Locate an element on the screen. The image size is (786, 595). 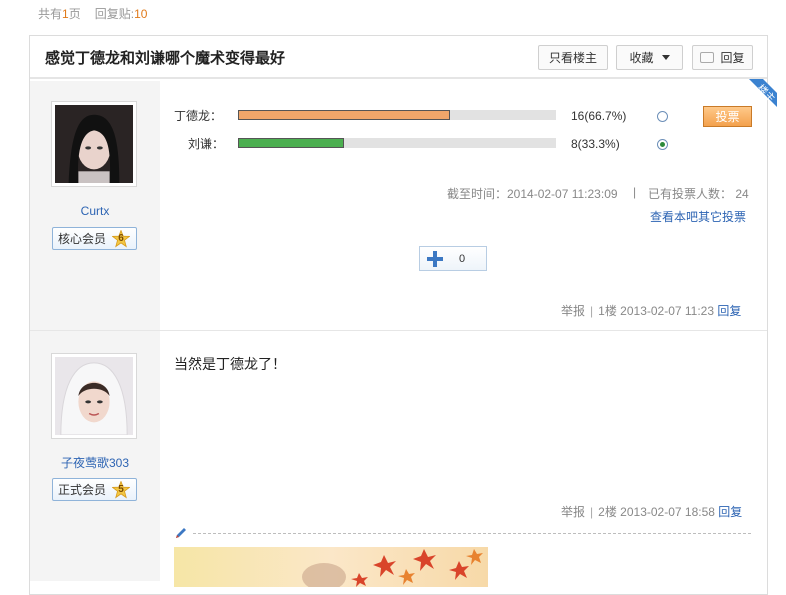
post-footer: 举报 | 2楼 2013-02-07 18:58 回复 is located at coordinates (652, 512).